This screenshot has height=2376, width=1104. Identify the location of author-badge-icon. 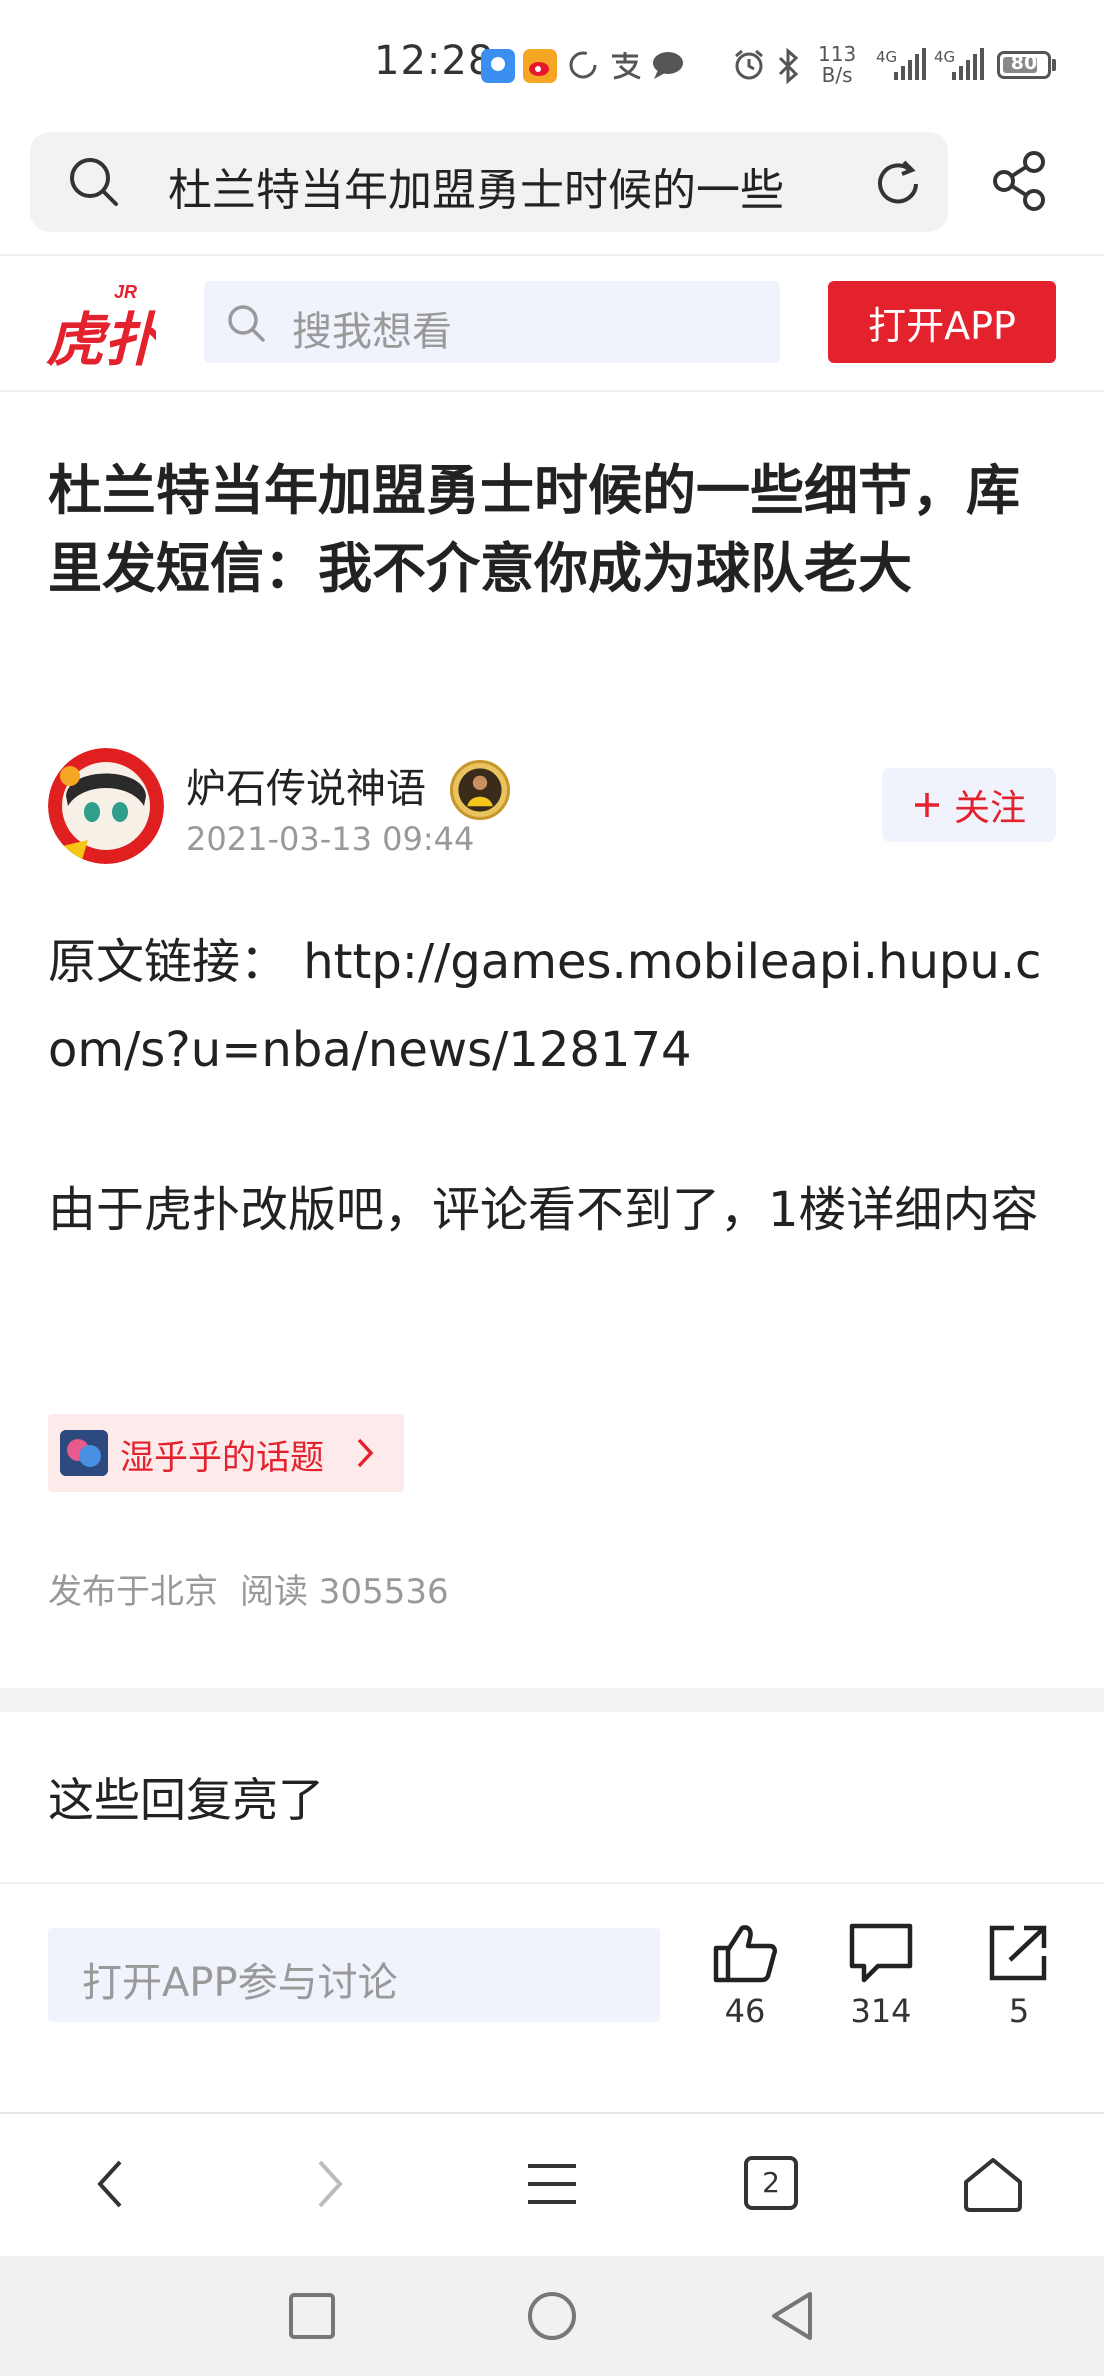
(480, 790).